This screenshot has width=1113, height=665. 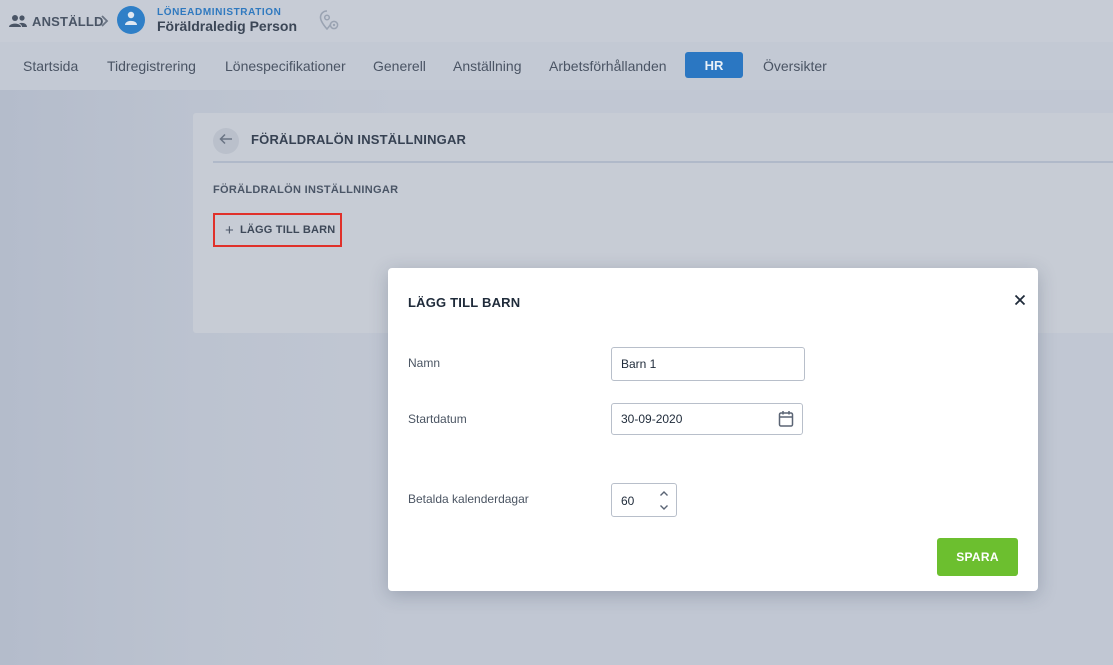 What do you see at coordinates (628, 501) in the screenshot?
I see `paid-days-value: 60` at bounding box center [628, 501].